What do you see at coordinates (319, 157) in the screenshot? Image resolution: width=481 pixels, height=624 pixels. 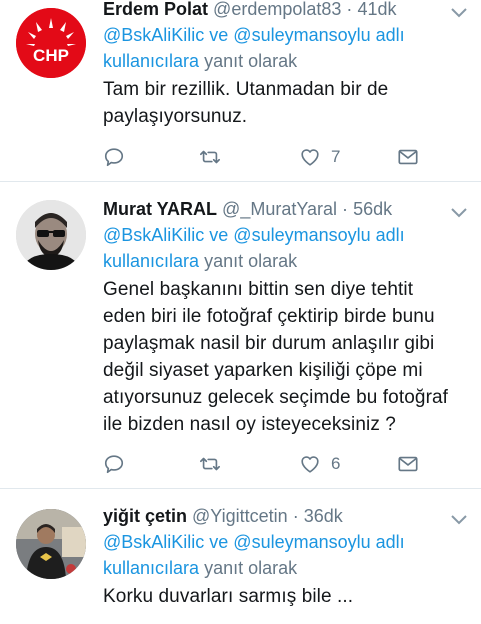 I see `like-button: 7` at bounding box center [319, 157].